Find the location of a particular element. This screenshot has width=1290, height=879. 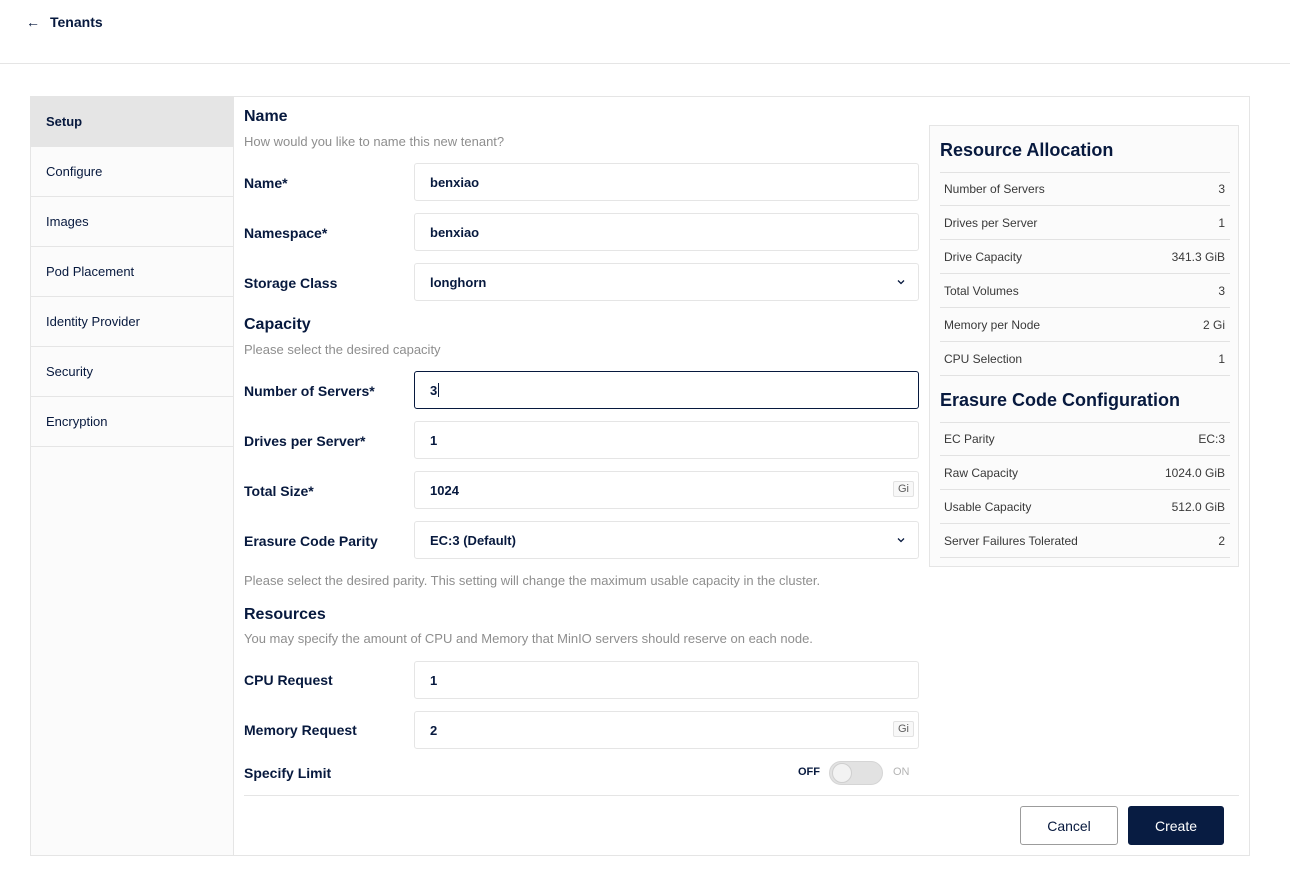

summary-value: 1024.0 GiB is located at coordinates (1194, 472).